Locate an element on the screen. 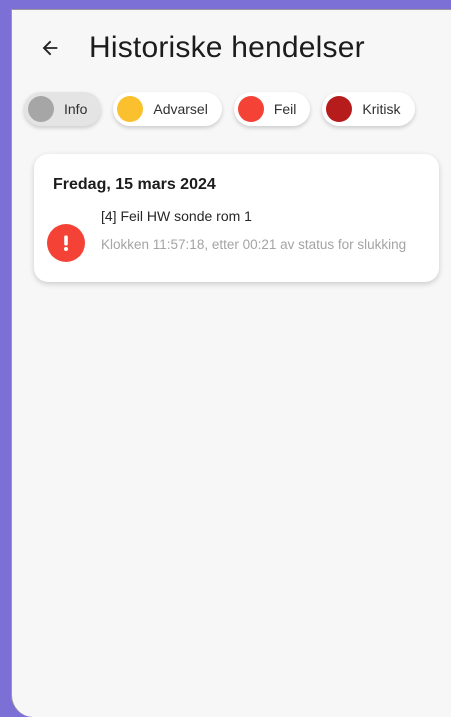  arrow-left-icon is located at coordinates (50, 48).